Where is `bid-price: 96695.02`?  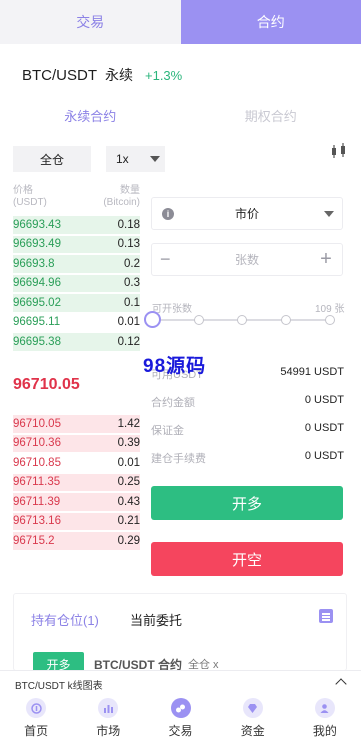 bid-price: 96695.02 is located at coordinates (37, 302).